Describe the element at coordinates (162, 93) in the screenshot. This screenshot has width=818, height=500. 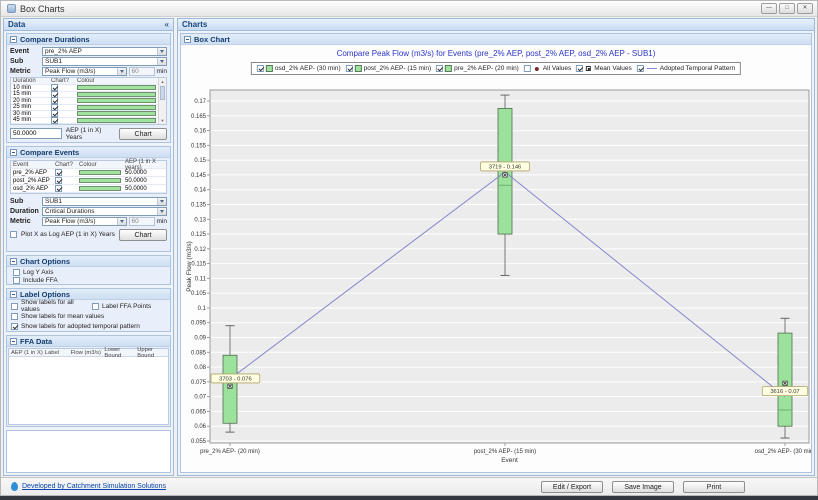
I see `scrollbar-thumb` at that location.